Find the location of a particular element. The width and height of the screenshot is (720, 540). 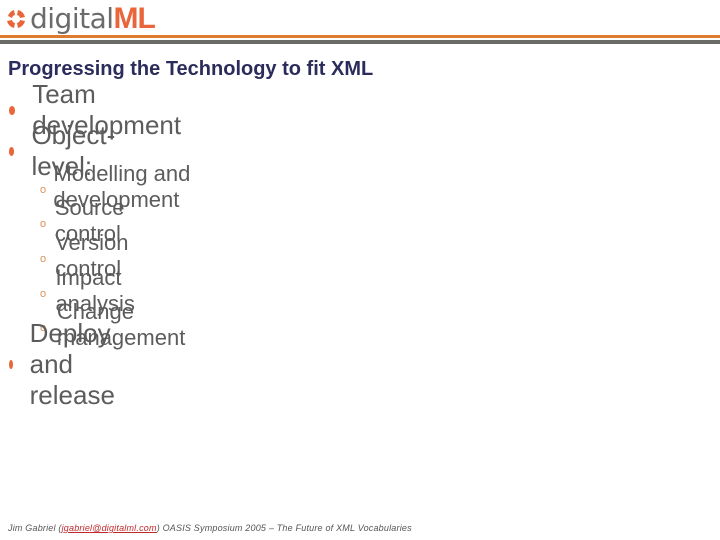

logo-text-ml: ML is located at coordinates (134, 18).